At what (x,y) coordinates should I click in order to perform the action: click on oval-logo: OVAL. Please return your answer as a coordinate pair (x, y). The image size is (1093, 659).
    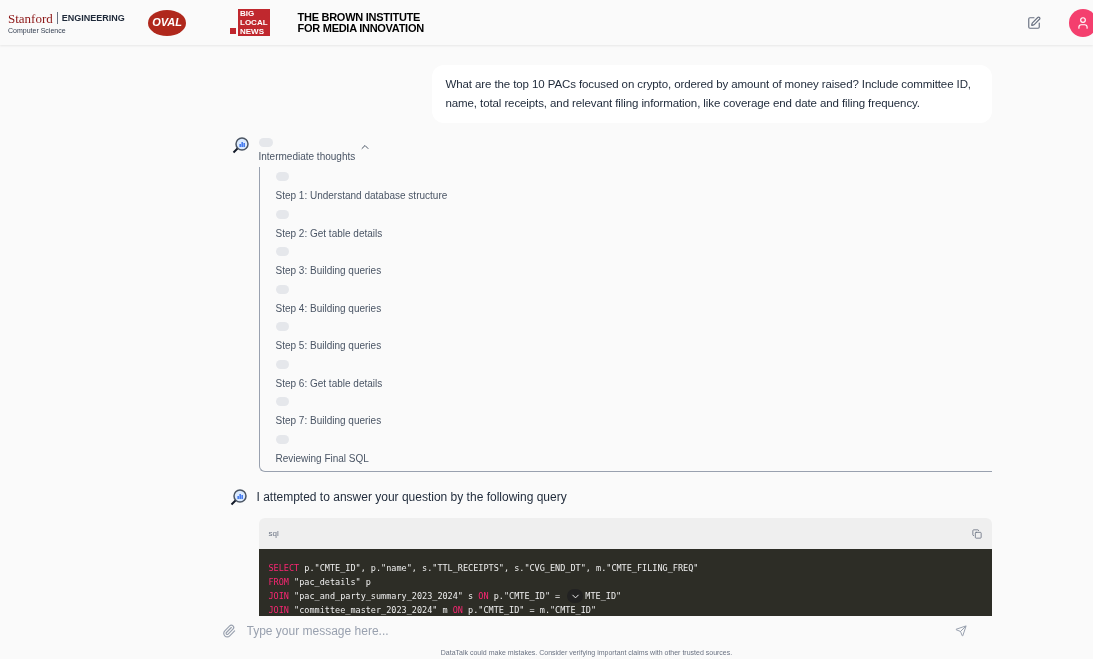
    Looking at the image, I should click on (167, 22).